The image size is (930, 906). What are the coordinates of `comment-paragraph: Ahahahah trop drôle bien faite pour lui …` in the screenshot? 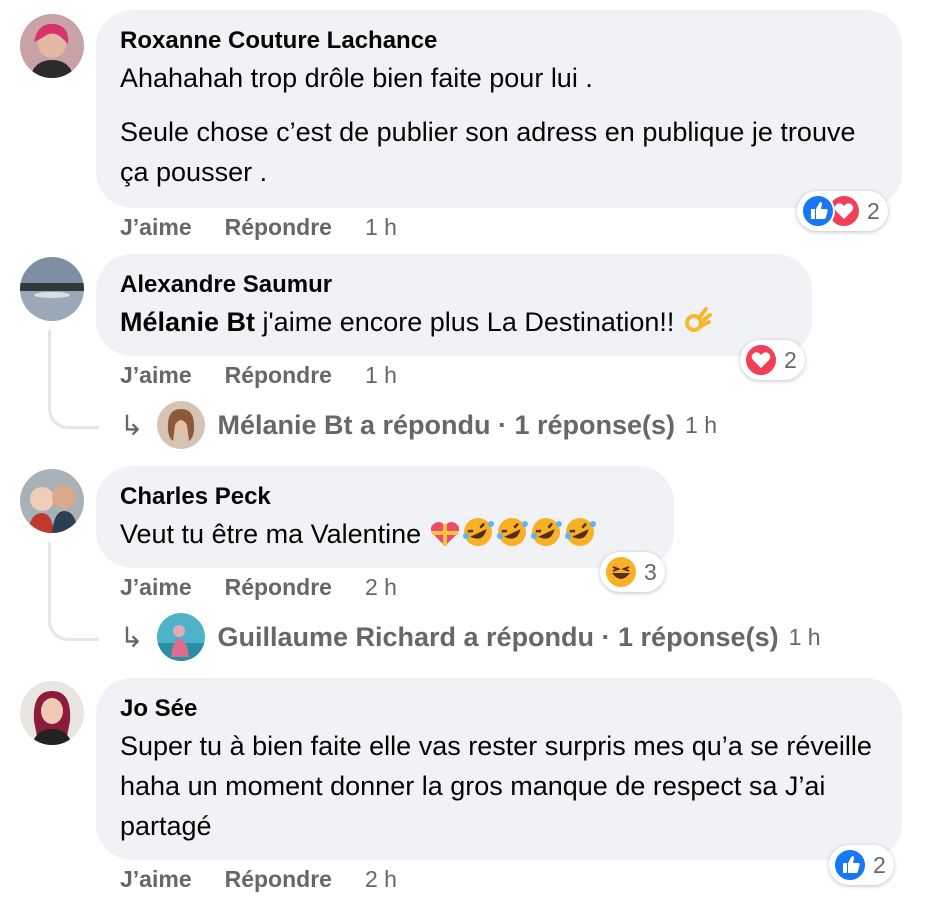 It's located at (356, 78).